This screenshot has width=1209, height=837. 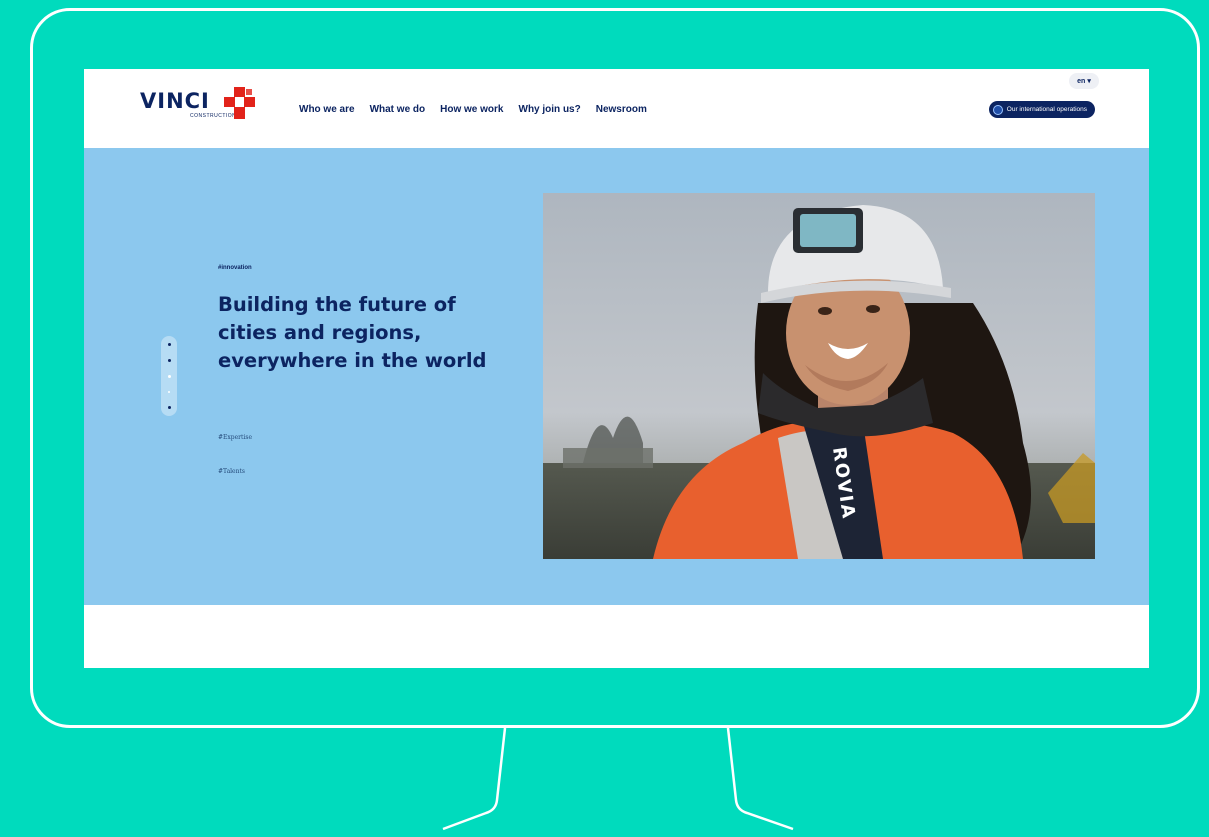 I want to click on slider-pagination, so click(x=169, y=376).